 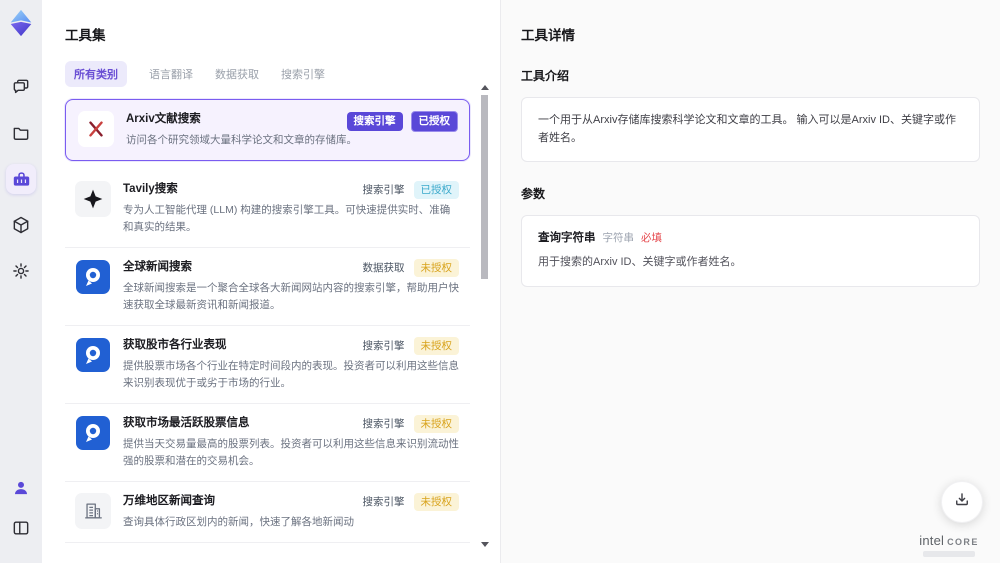 What do you see at coordinates (651, 238) in the screenshot?
I see `parameter-required-badge: 必填` at bounding box center [651, 238].